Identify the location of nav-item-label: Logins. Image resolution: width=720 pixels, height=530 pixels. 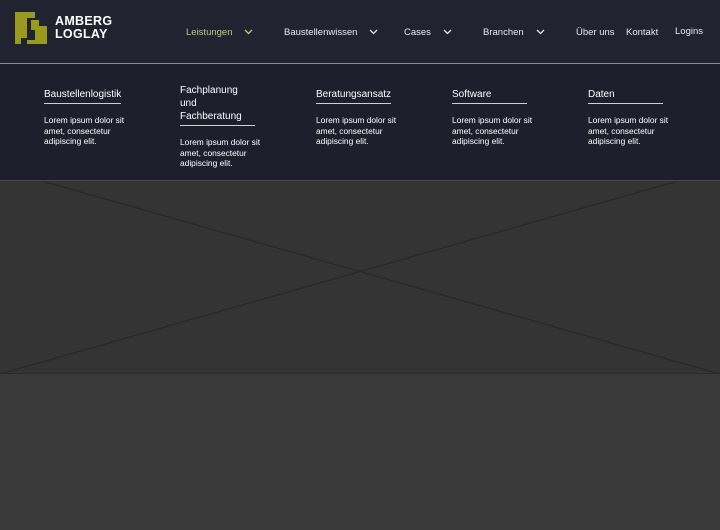
(689, 31).